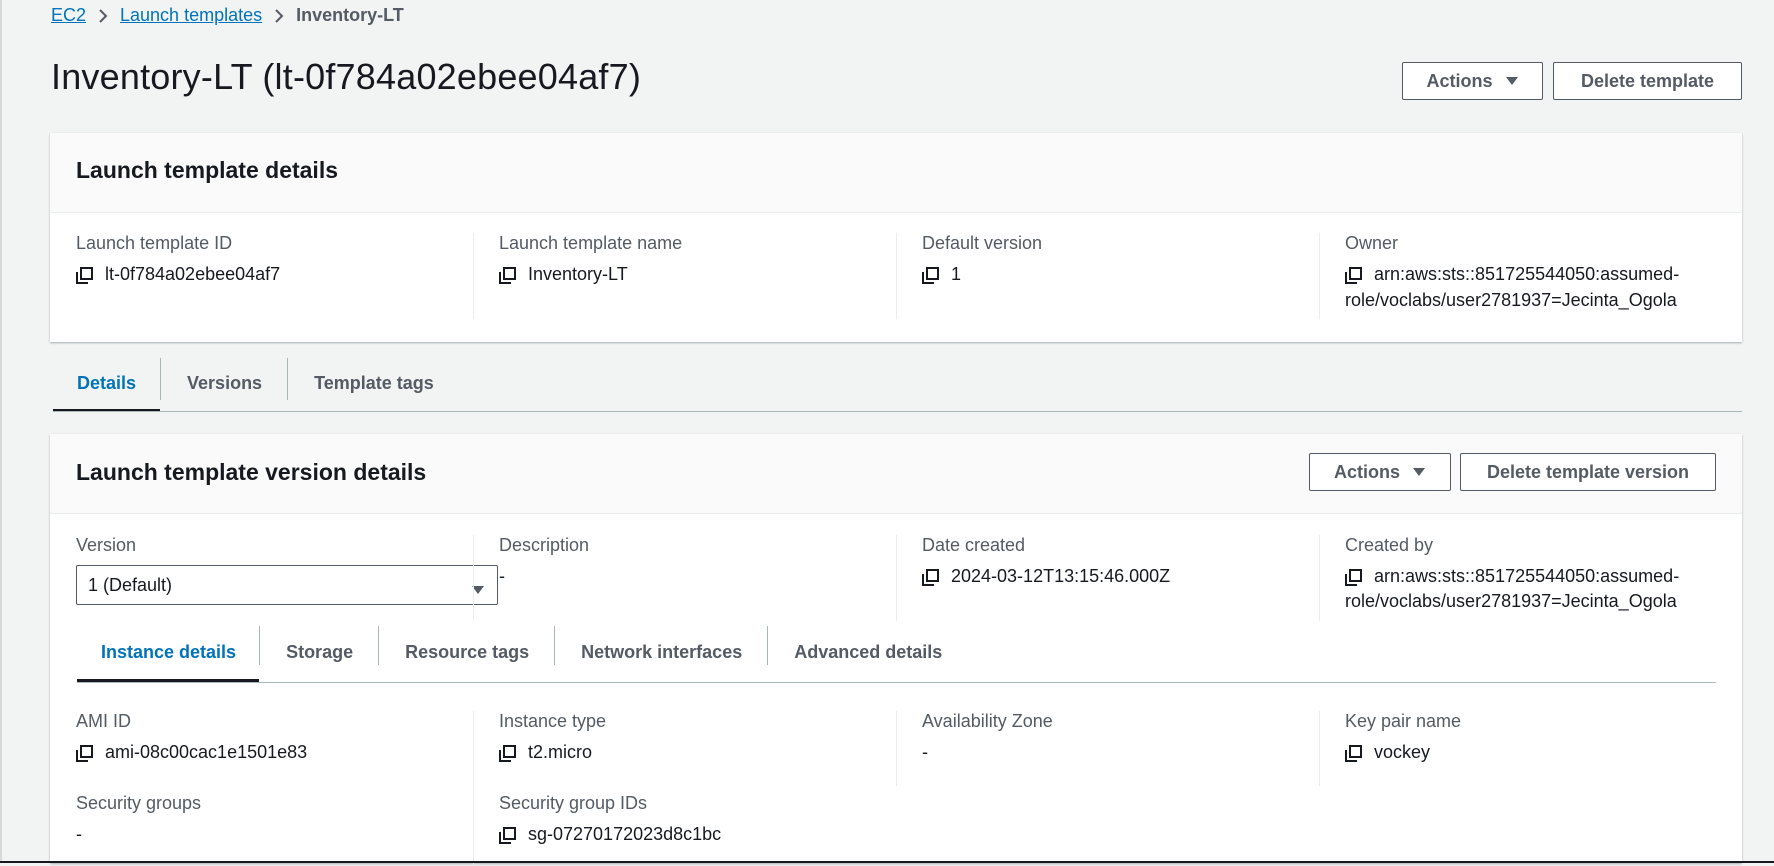 The width and height of the screenshot is (1774, 866). I want to click on tab-details: Details, so click(107, 383).